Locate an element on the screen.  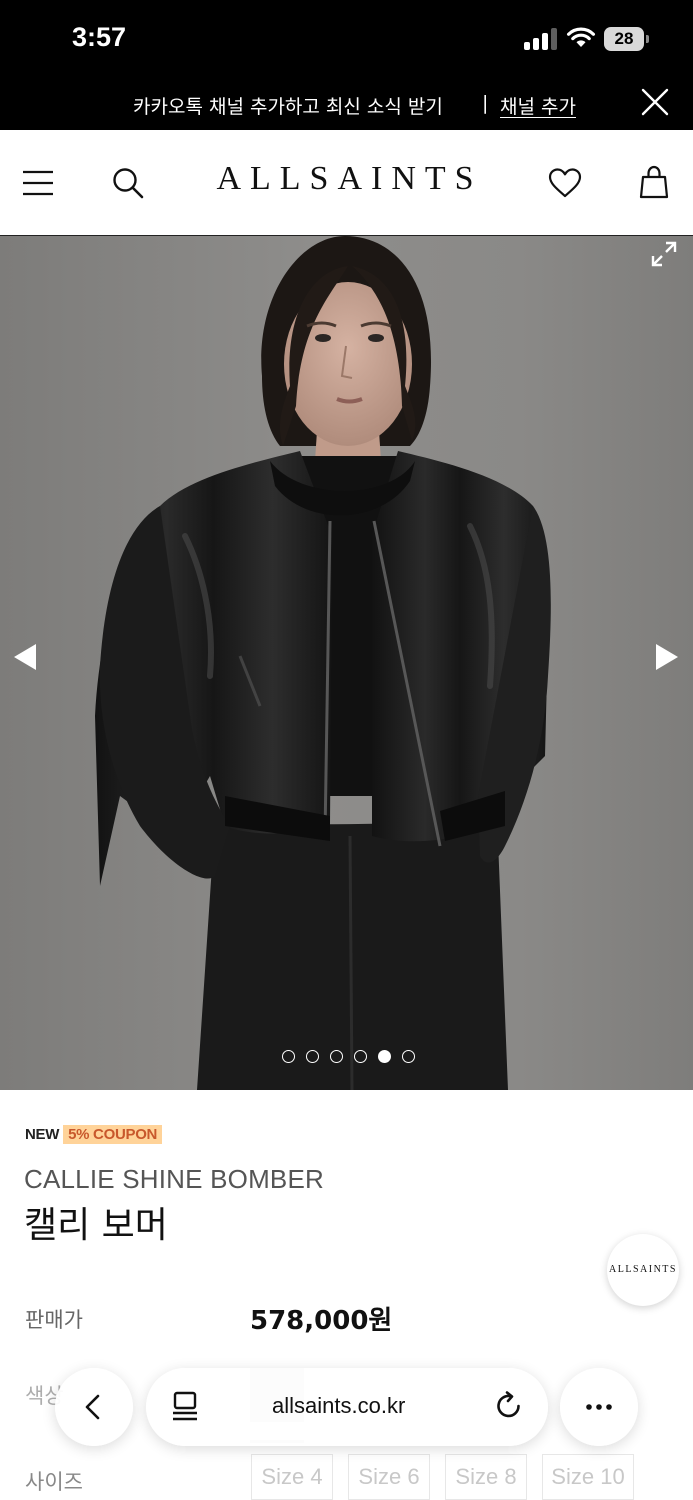
reload-icon is located at coordinates (509, 1406).